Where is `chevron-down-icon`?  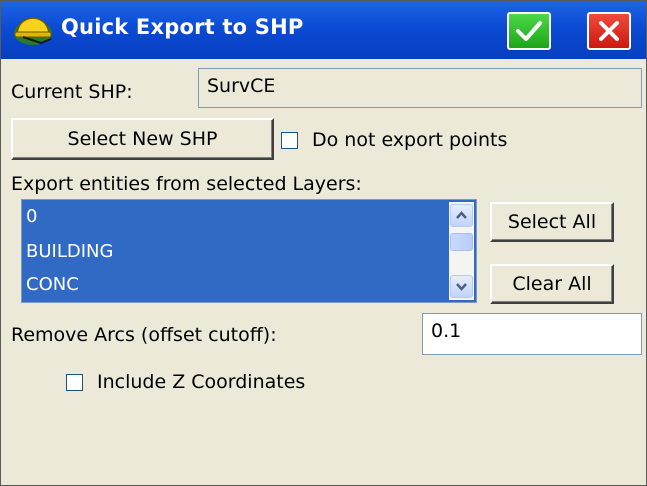 chevron-down-icon is located at coordinates (461, 287).